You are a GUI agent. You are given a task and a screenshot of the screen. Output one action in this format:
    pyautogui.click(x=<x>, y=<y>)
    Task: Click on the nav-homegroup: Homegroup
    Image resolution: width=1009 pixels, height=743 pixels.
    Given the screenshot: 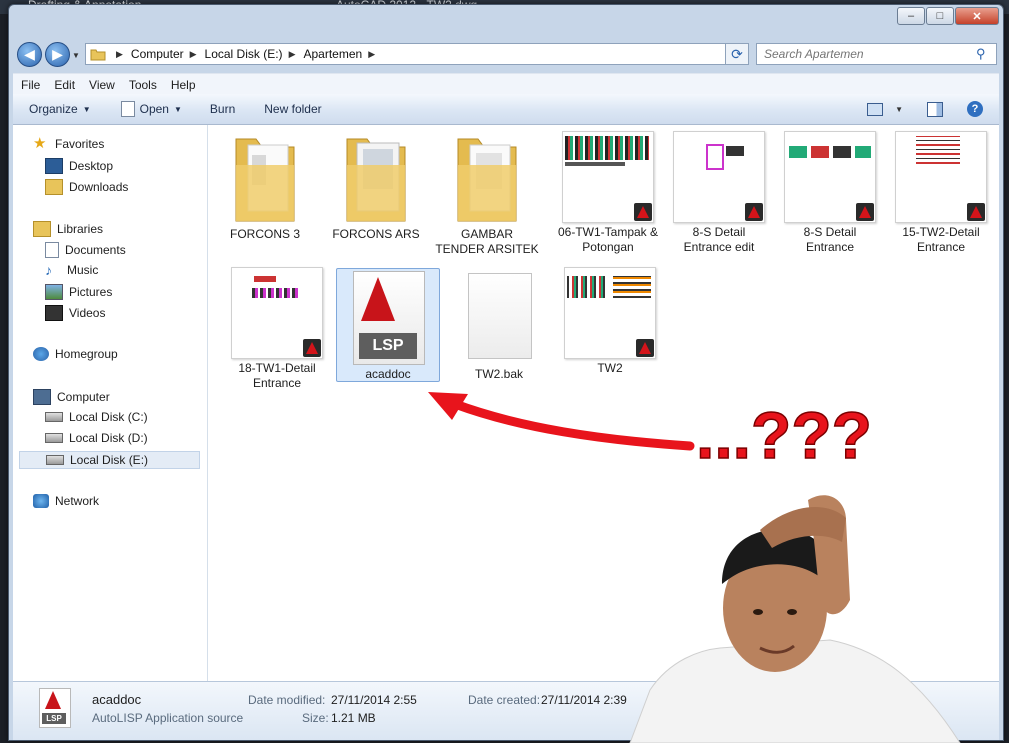 What is the action you would take?
    pyautogui.click(x=75, y=354)
    